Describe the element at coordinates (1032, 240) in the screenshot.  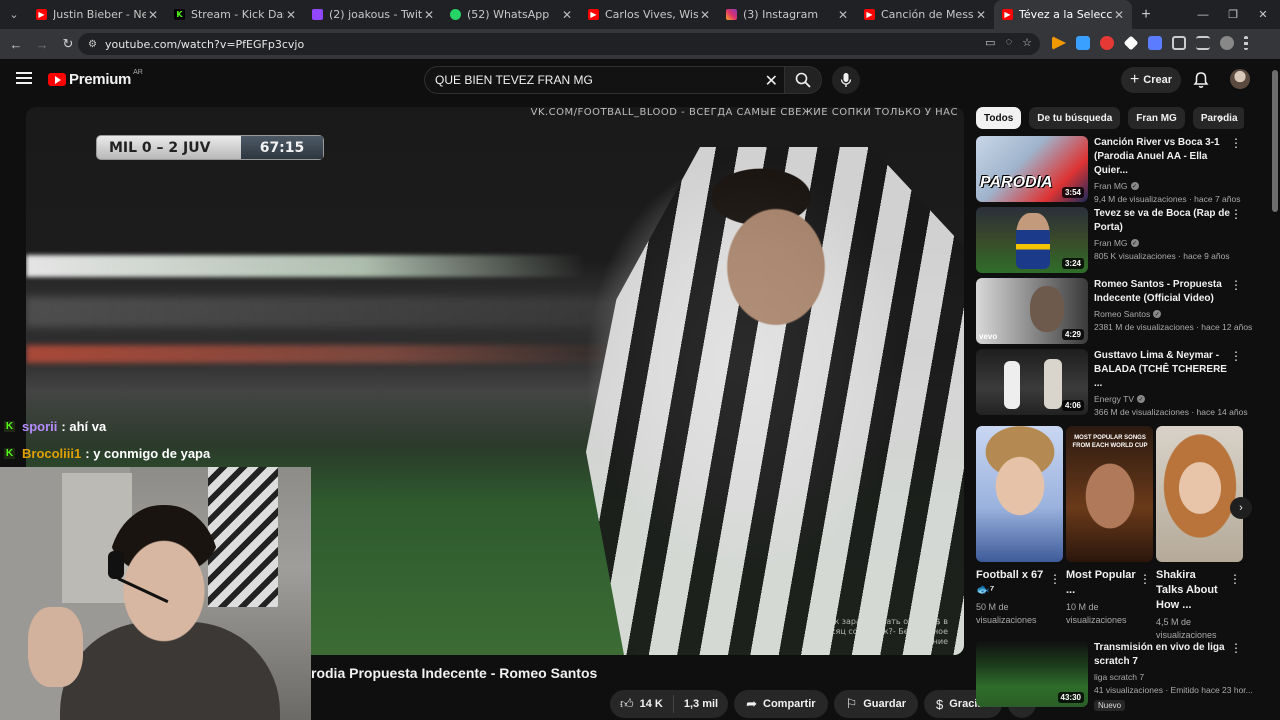
I see `video-thumbnail: 3:24` at that location.